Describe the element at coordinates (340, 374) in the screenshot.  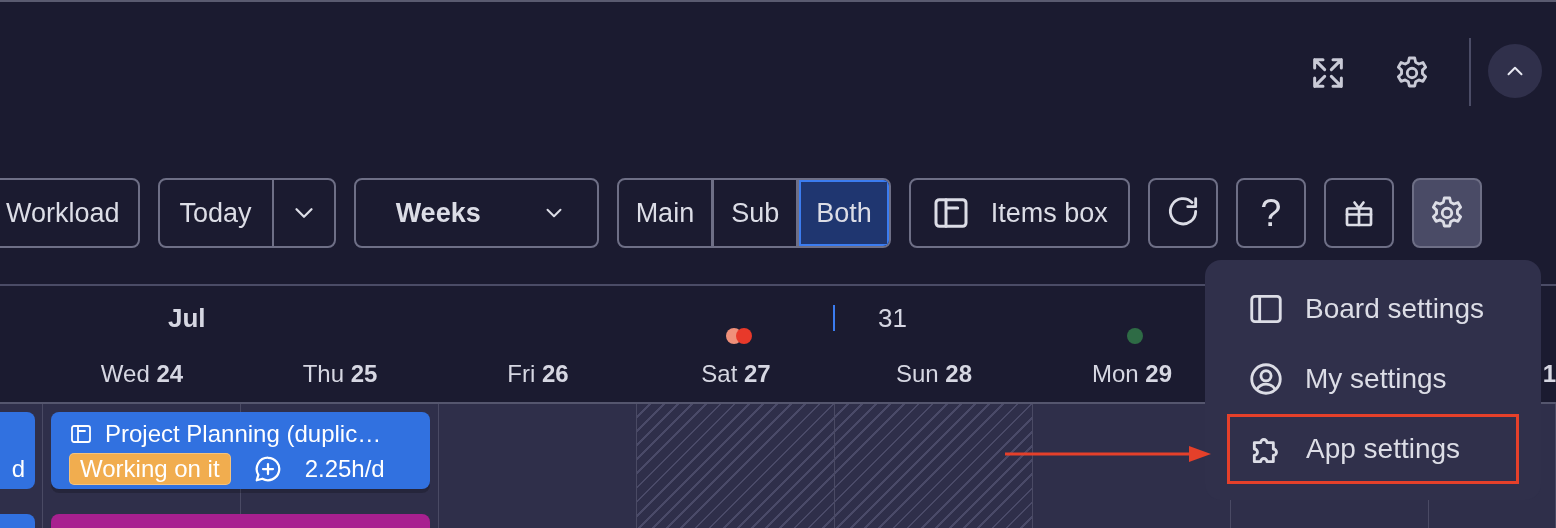
I see `day-label: Thu 25` at that location.